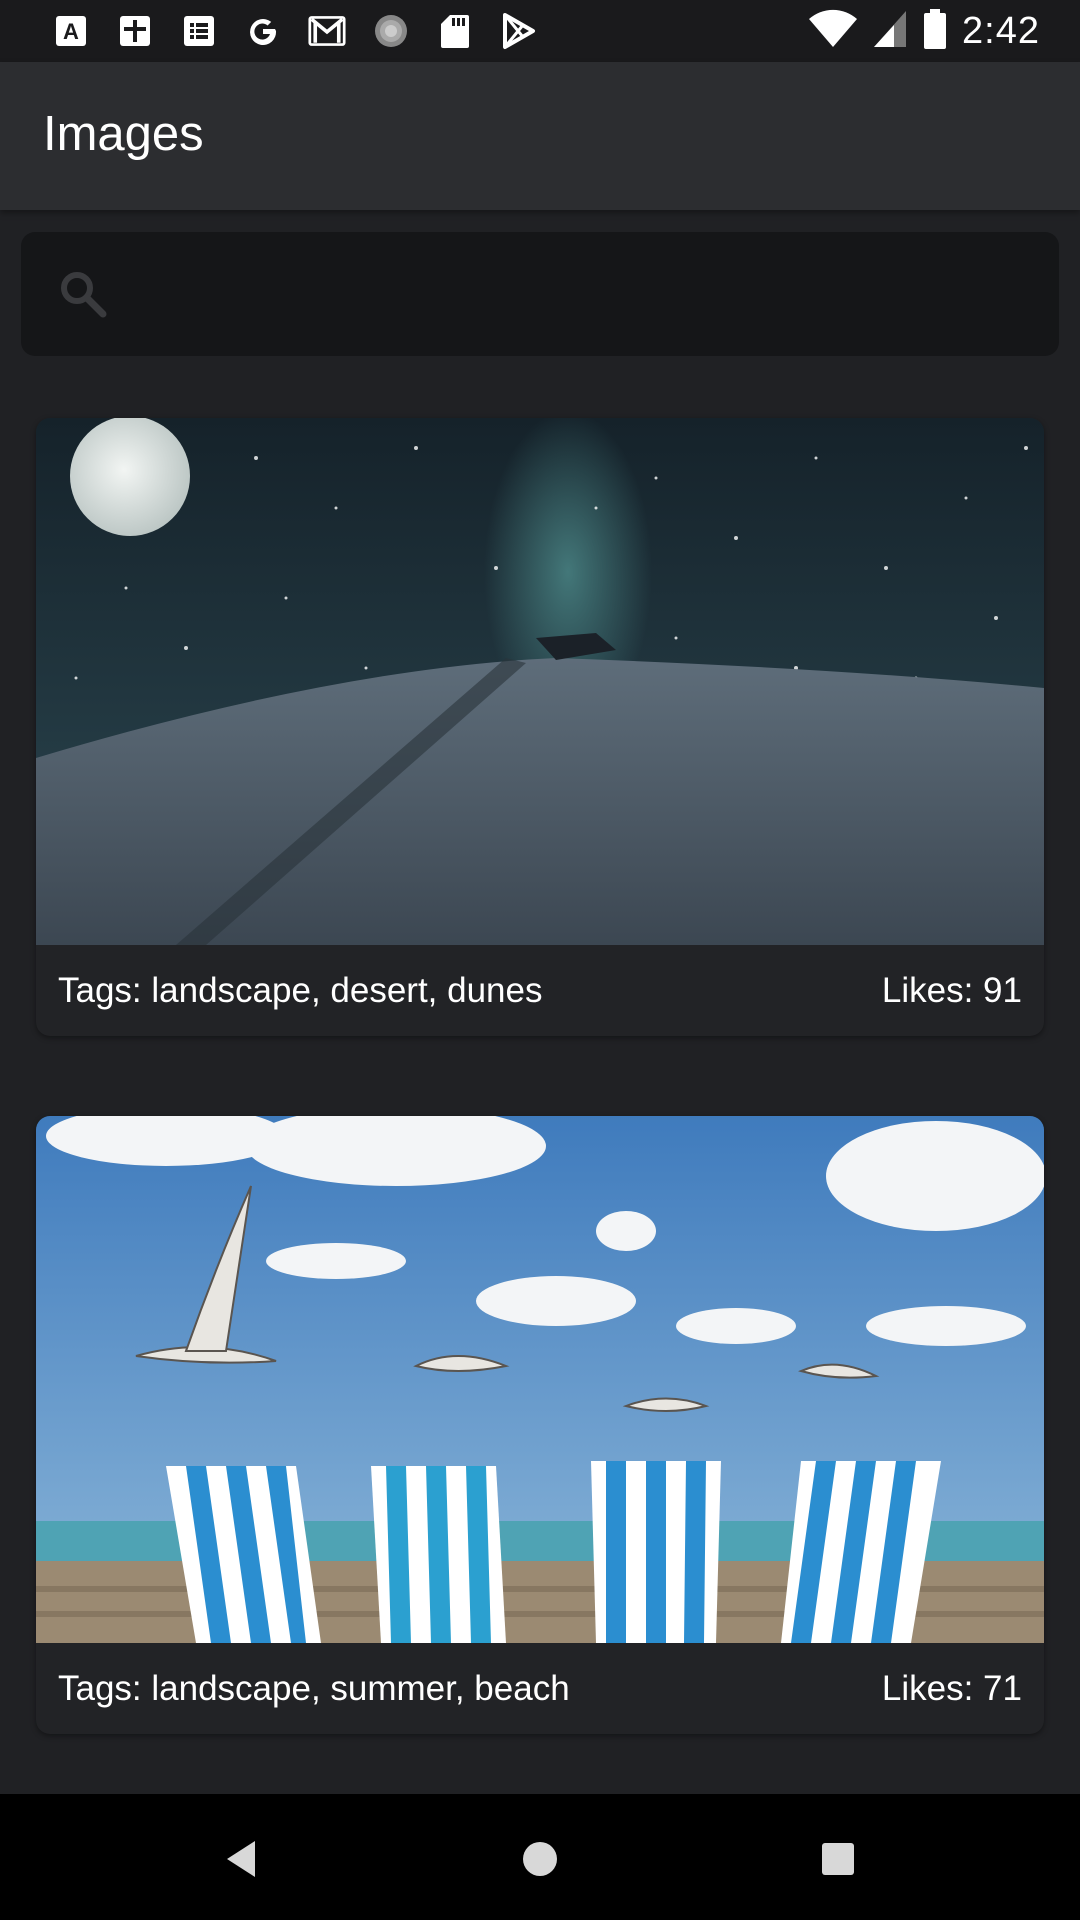 The image size is (1080, 1920). I want to click on search-input, so click(583, 295).